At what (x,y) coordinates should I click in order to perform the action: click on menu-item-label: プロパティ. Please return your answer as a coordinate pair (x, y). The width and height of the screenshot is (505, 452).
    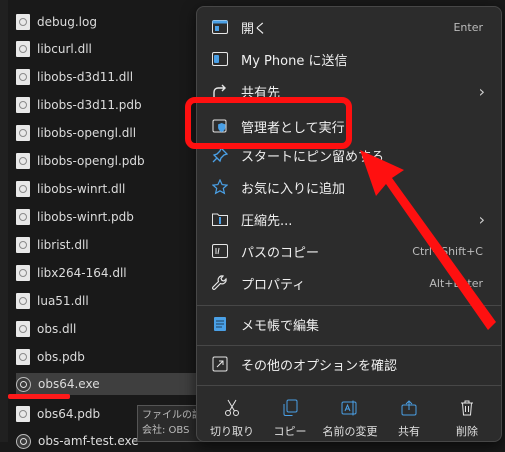
    Looking at the image, I should click on (273, 285).